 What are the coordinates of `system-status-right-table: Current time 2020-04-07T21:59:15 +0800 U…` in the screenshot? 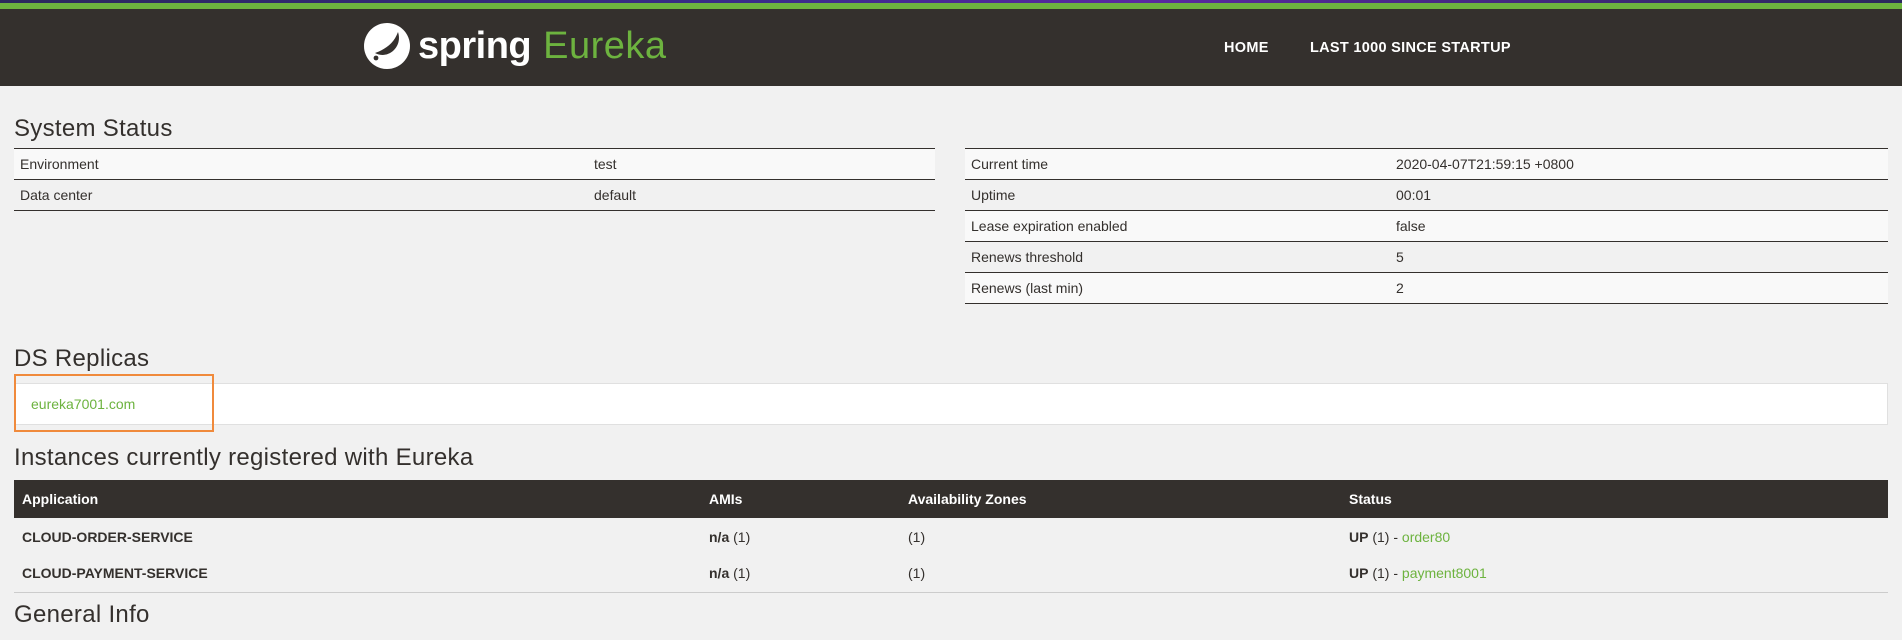 It's located at (1426, 226).